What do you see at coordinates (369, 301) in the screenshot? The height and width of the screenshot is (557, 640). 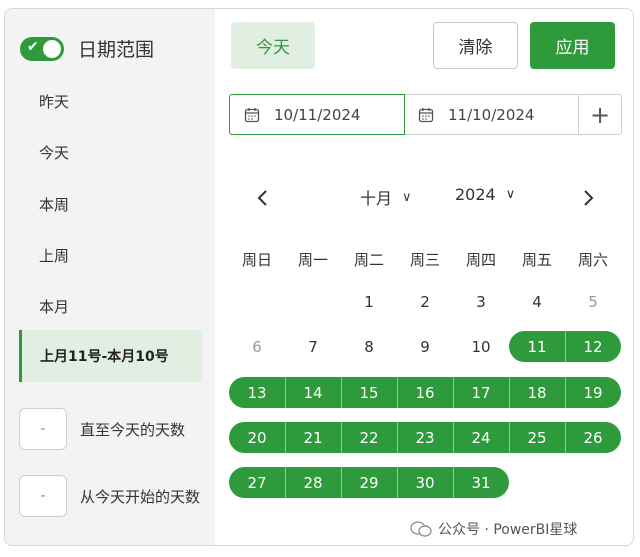 I see `calendar-day: 1` at bounding box center [369, 301].